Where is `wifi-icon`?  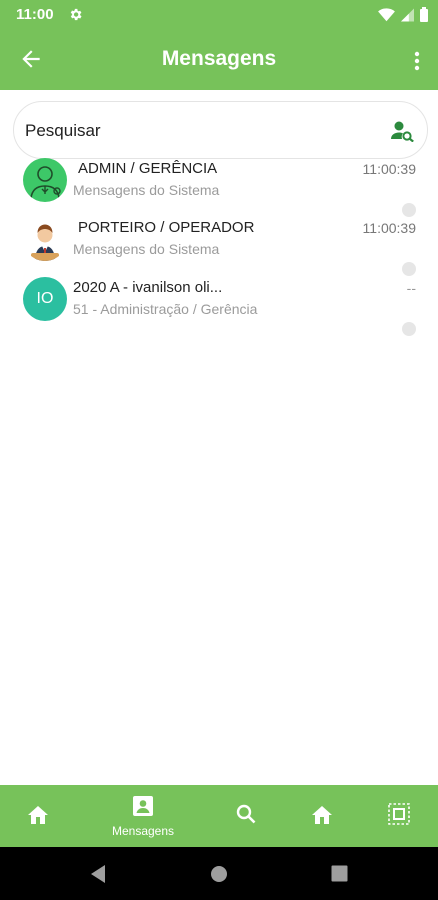 wifi-icon is located at coordinates (386, 17).